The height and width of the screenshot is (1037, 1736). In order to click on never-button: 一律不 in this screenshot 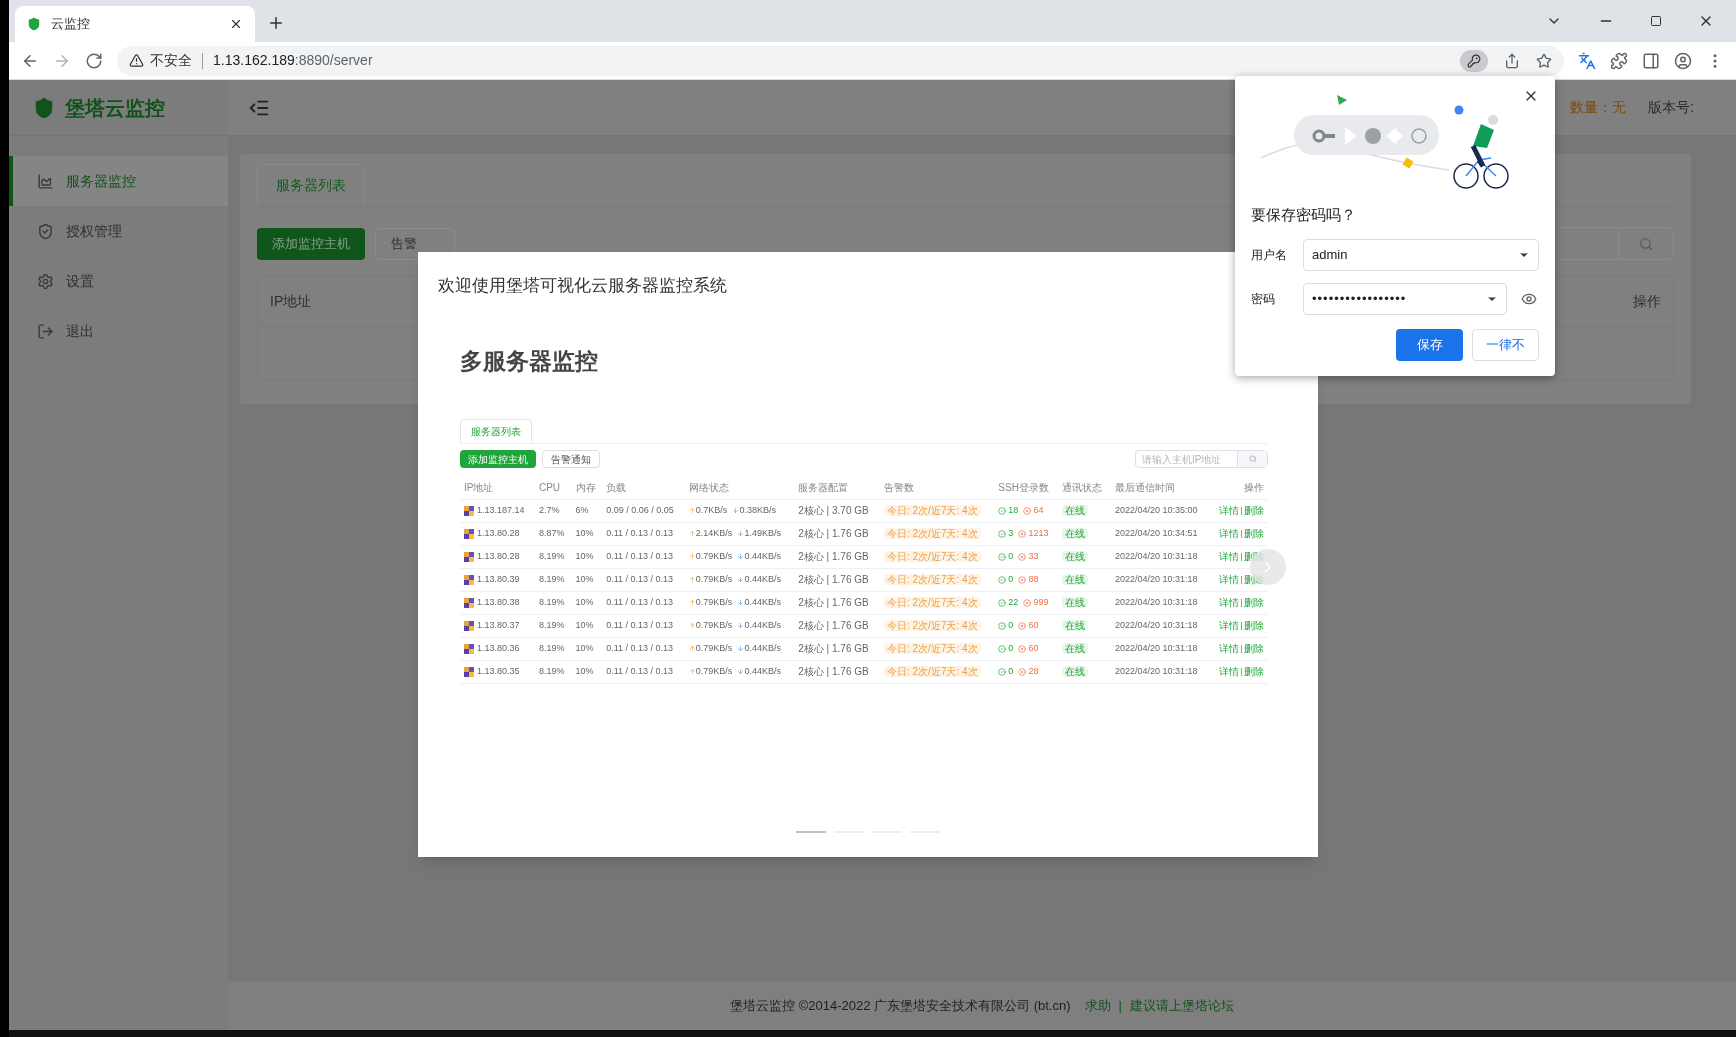, I will do `click(1505, 344)`.